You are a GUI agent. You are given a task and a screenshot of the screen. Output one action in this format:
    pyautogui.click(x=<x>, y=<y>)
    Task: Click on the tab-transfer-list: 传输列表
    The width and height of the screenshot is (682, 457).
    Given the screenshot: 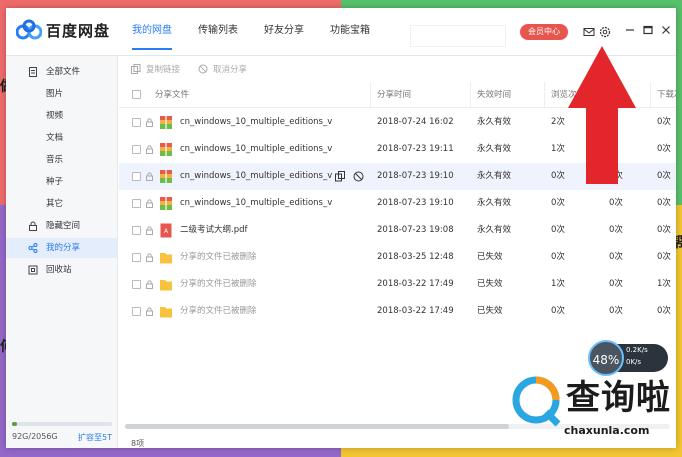 What is the action you would take?
    pyautogui.click(x=218, y=32)
    